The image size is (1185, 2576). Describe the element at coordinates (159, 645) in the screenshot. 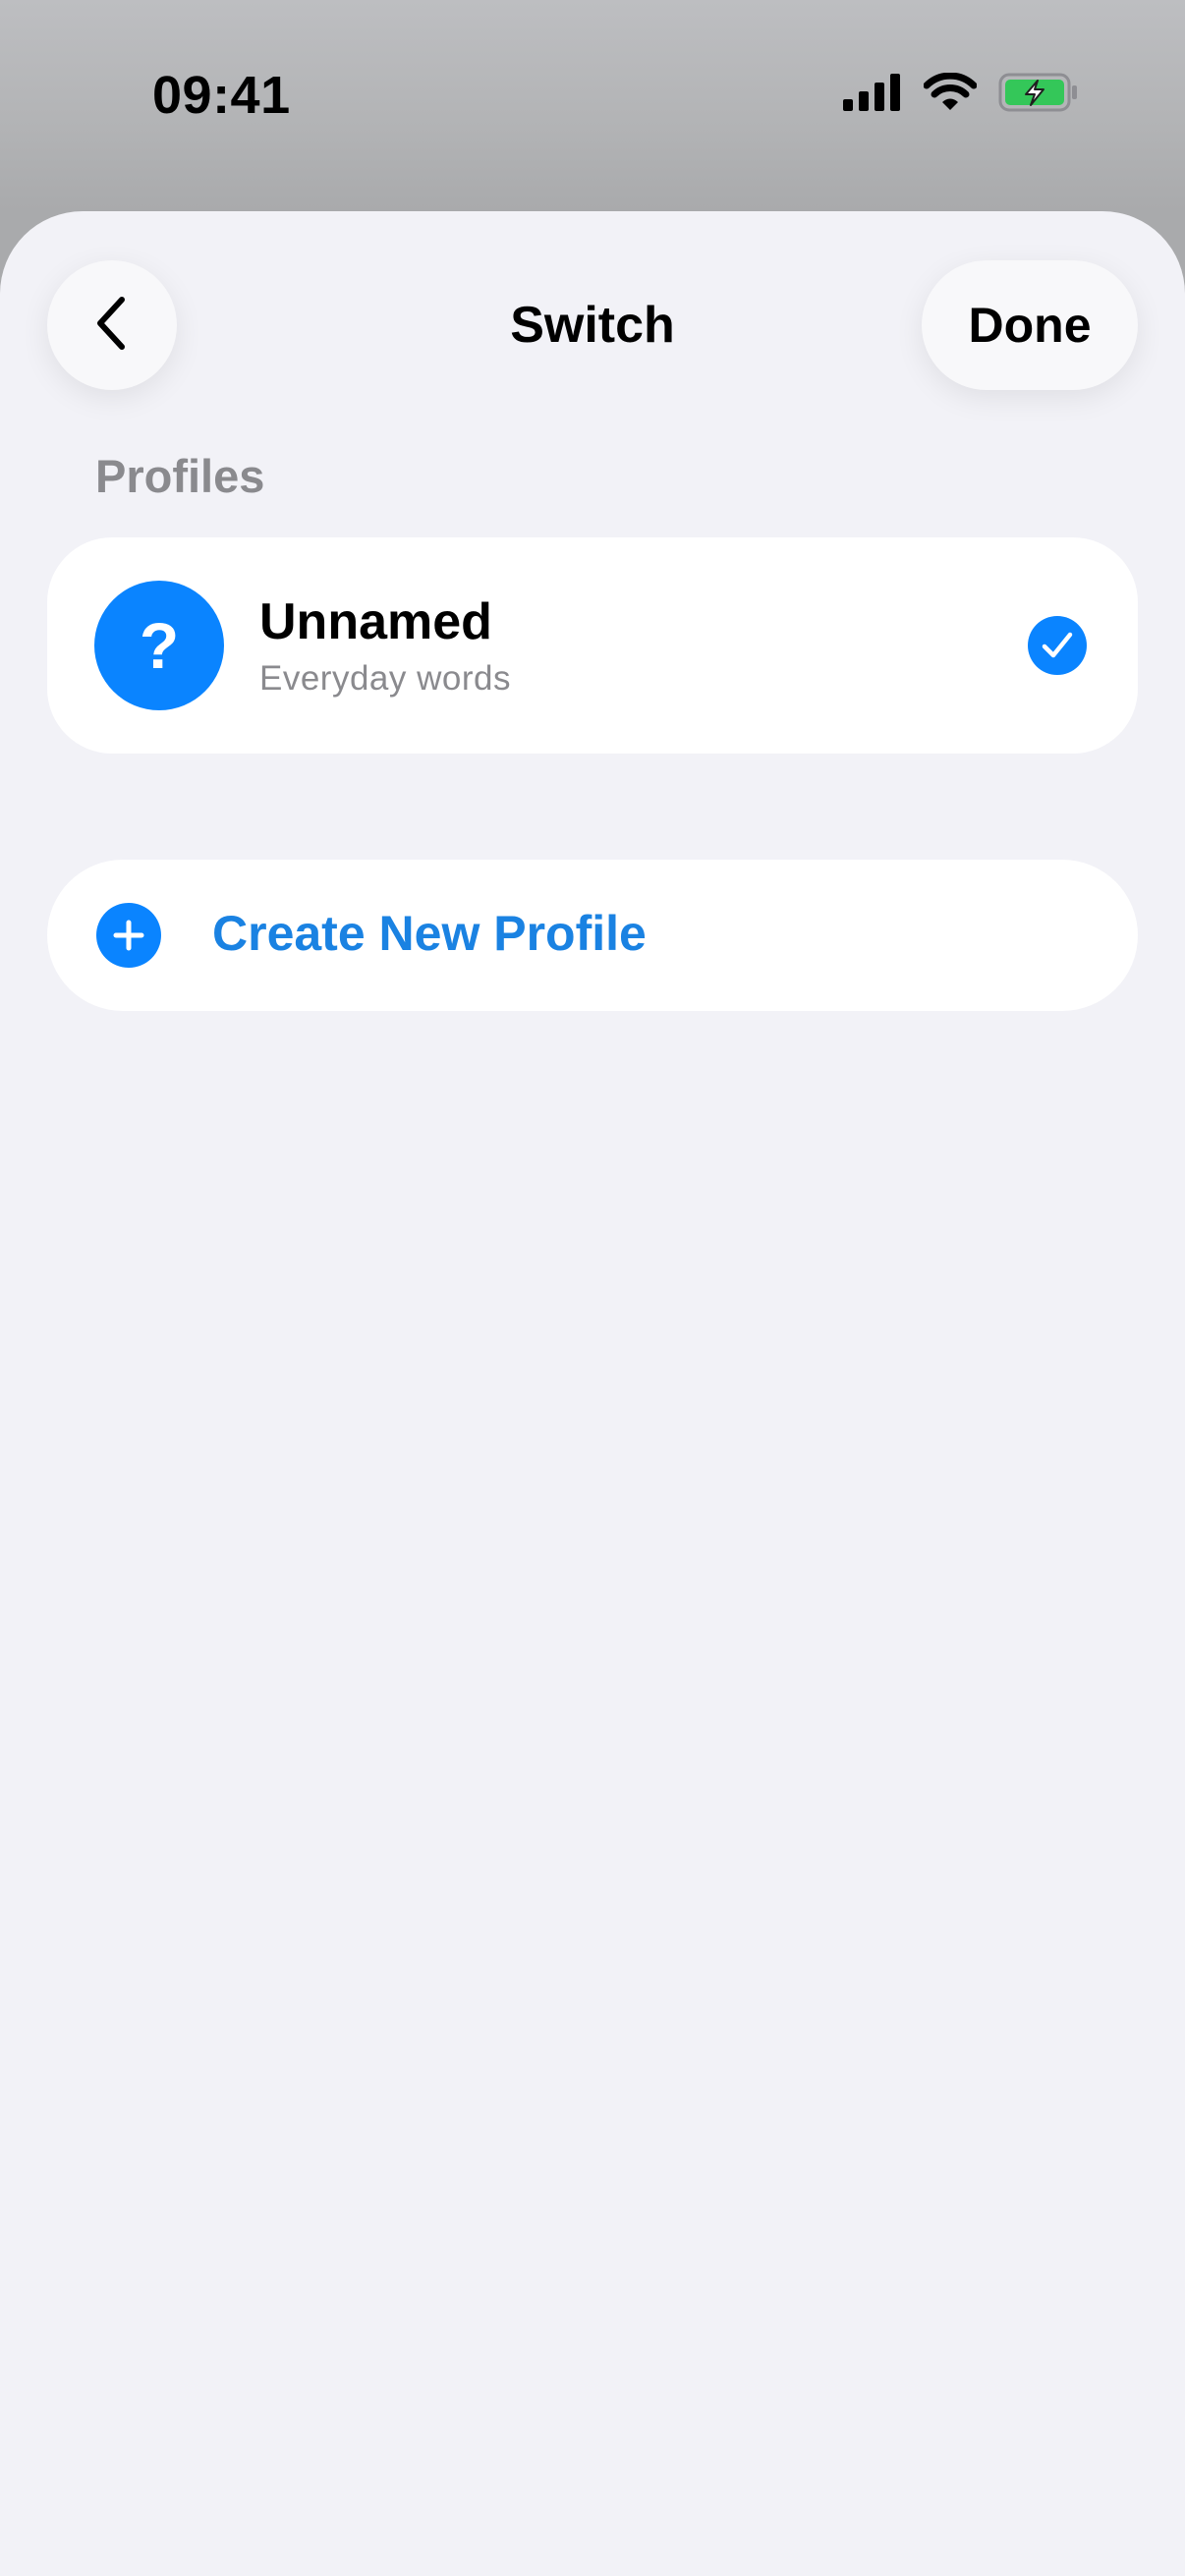

I see `avatar: ?` at that location.